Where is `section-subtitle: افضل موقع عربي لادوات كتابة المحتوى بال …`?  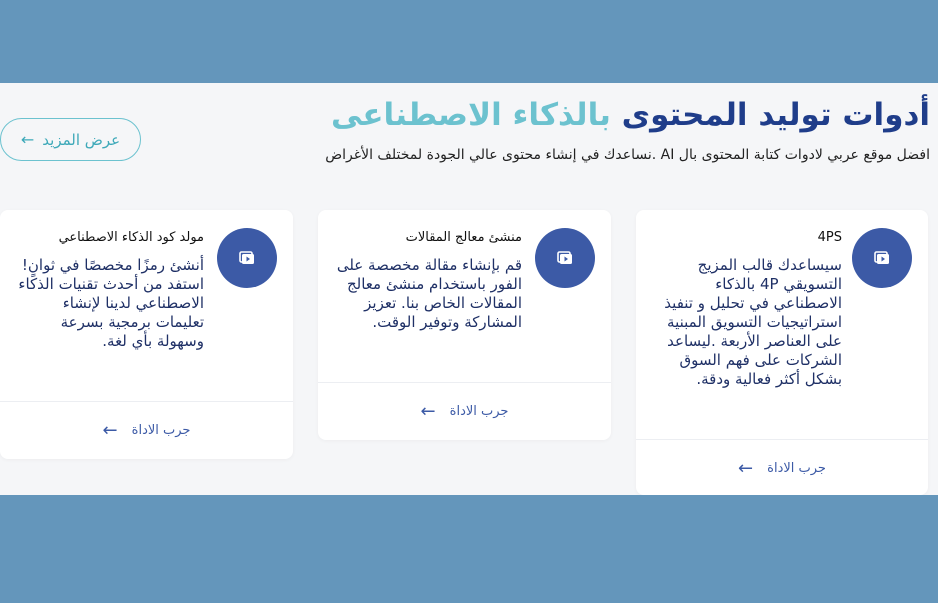
section-subtitle: افضل موقع عربي لادوات كتابة المحتوى بال … is located at coordinates (627, 155).